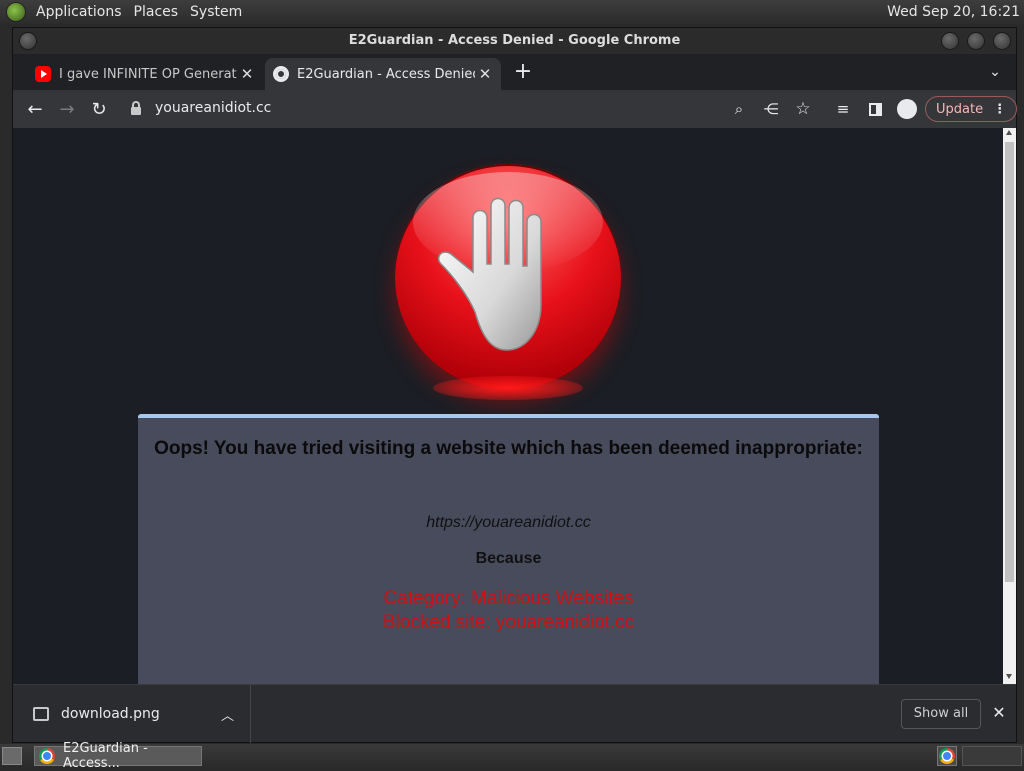  Describe the element at coordinates (875, 109) in the screenshot. I see `side-panel-icon` at that location.